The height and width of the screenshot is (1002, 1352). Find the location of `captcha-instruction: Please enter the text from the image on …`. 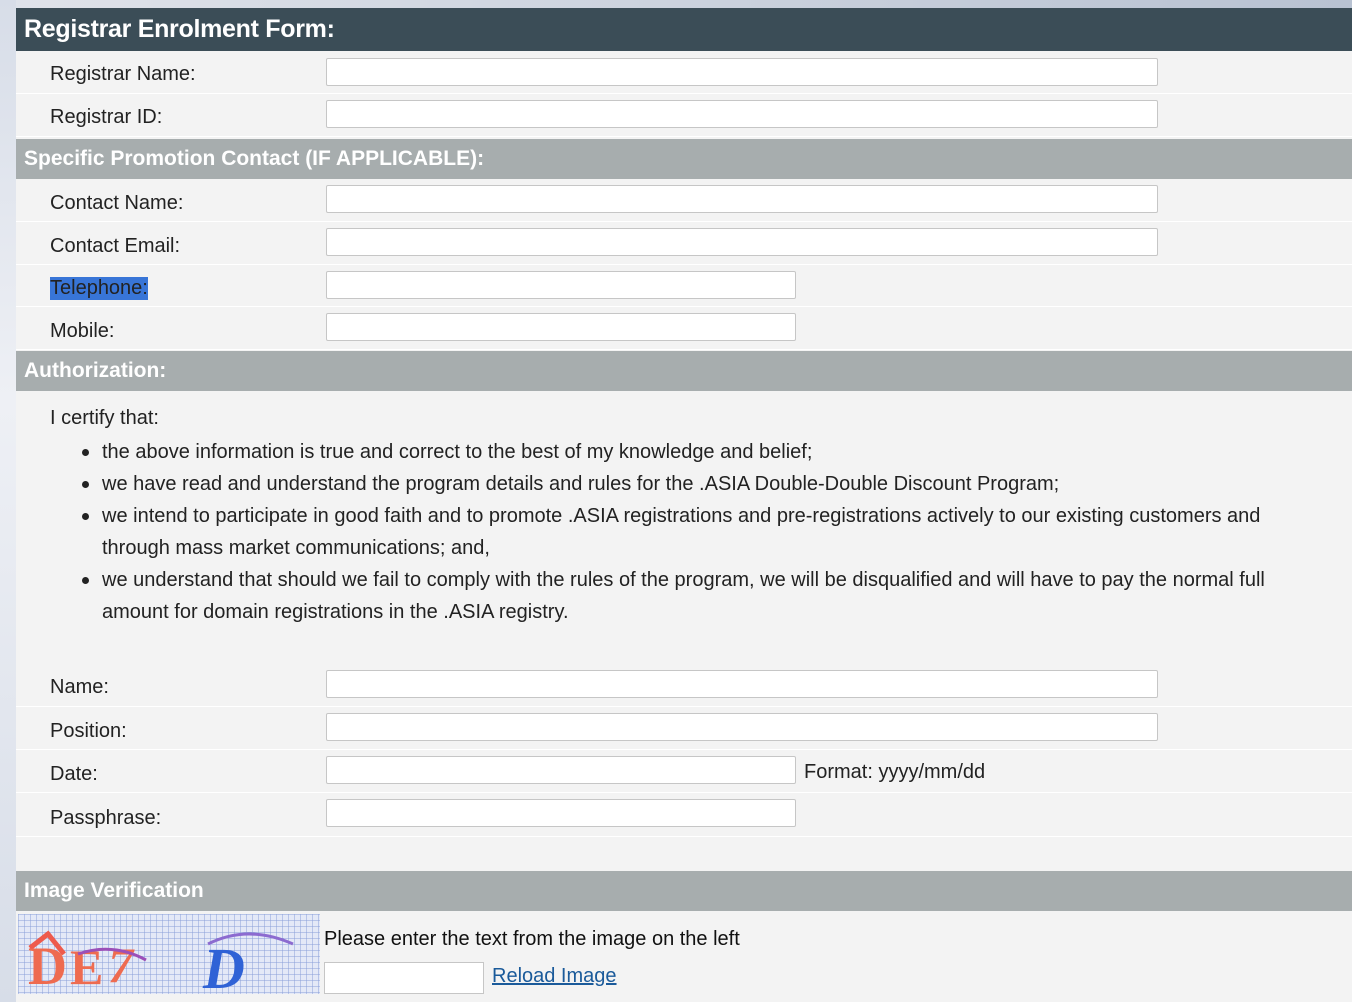

captcha-instruction: Please enter the text from the image on … is located at coordinates (532, 939).